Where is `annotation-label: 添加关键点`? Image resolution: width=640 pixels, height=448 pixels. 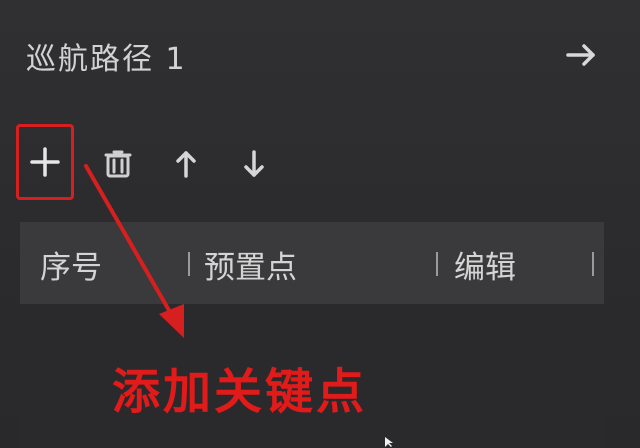
annotation-label: 添加关键点 is located at coordinates (240, 392).